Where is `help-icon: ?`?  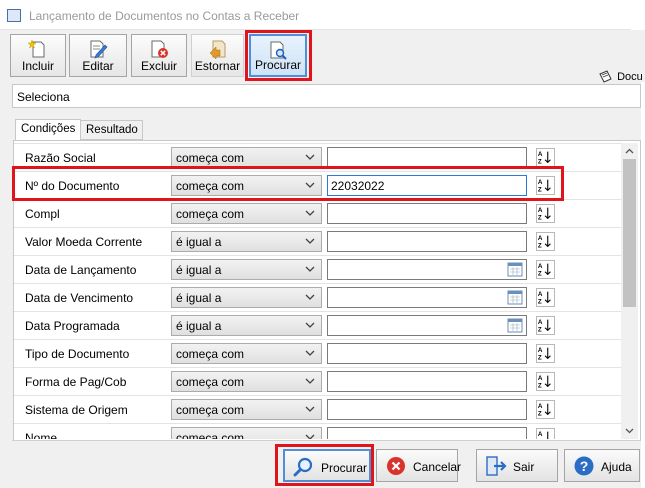 help-icon: ? is located at coordinates (584, 466).